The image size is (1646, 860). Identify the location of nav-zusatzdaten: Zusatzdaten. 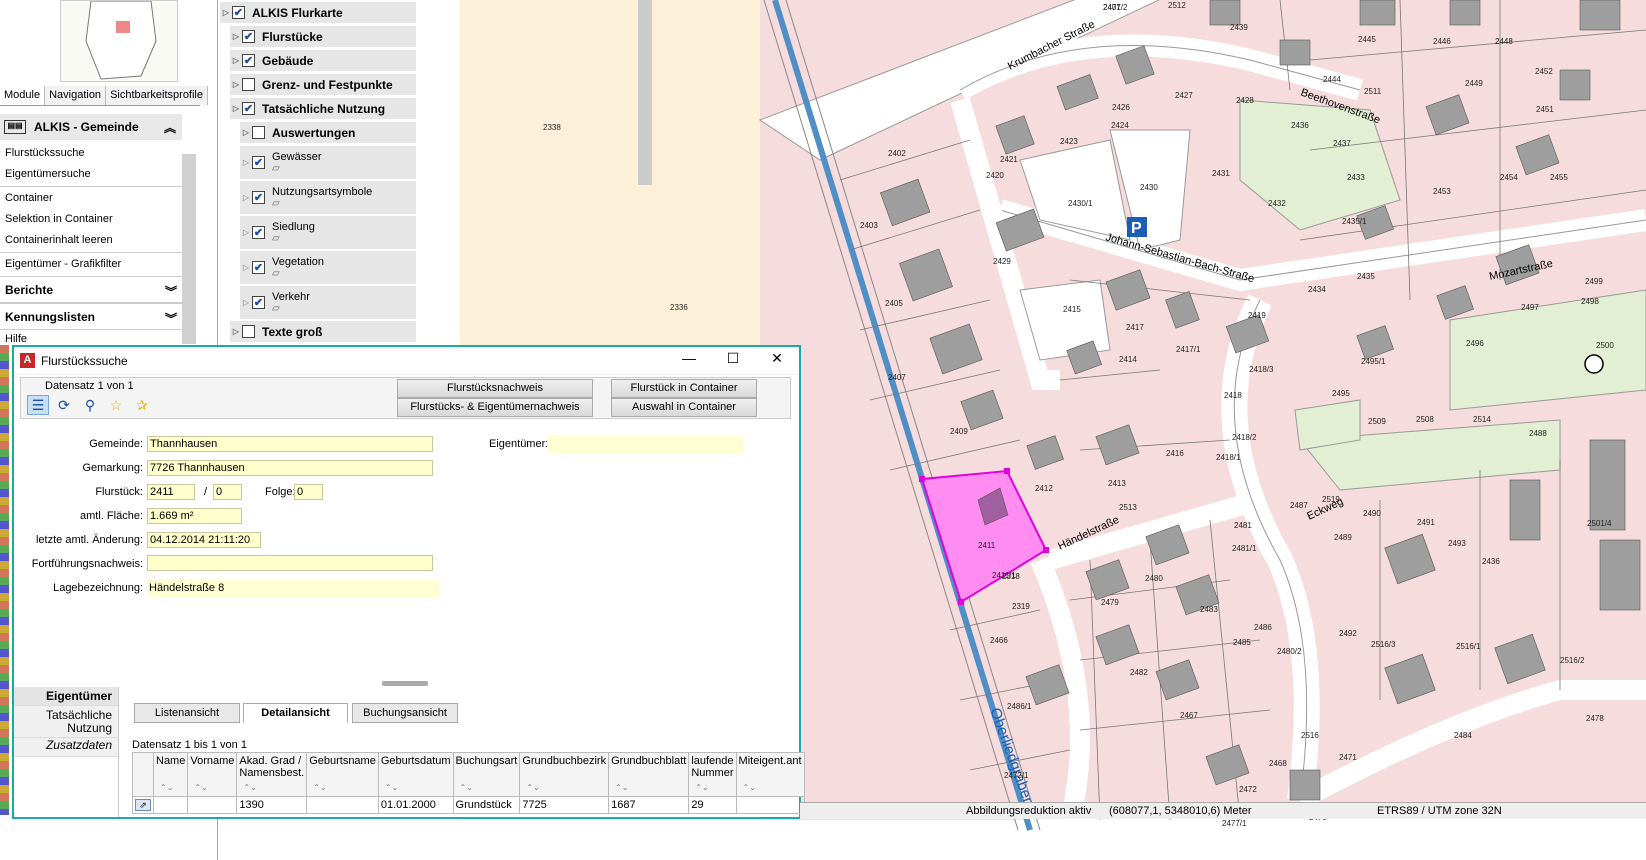
(66, 747).